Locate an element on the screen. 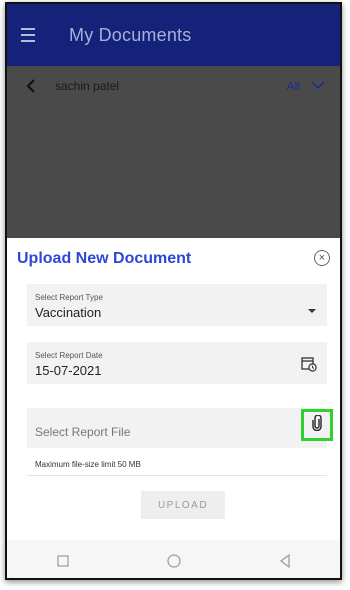 This screenshot has height=590, width=350. sheet-title: Upload New Document is located at coordinates (104, 258).